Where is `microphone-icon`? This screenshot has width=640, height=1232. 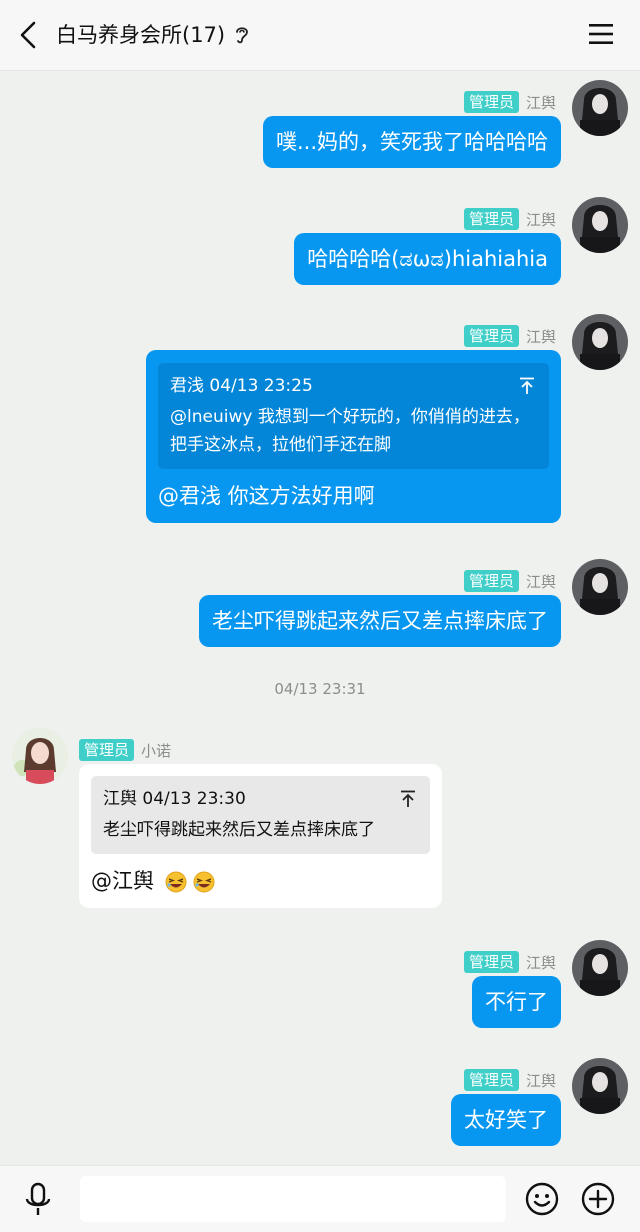 microphone-icon is located at coordinates (38, 1200).